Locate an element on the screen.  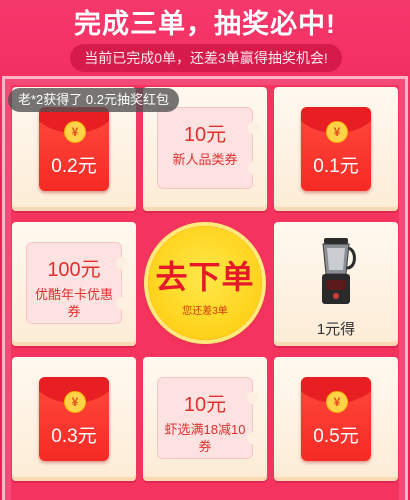
prize-cell-8: 10元 虾选满18减10券 is located at coordinates (205, 419).